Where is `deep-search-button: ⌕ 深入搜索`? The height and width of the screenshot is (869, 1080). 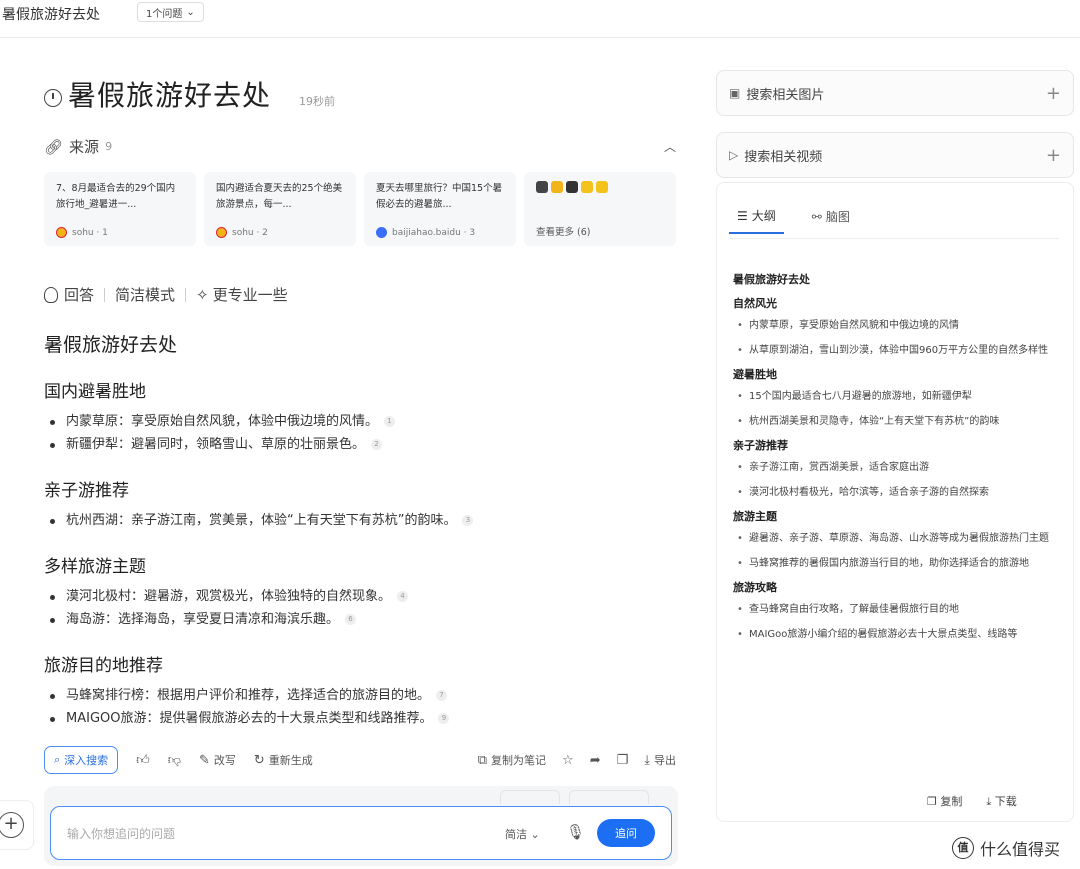
deep-search-button: ⌕ 深入搜索 is located at coordinates (81, 760).